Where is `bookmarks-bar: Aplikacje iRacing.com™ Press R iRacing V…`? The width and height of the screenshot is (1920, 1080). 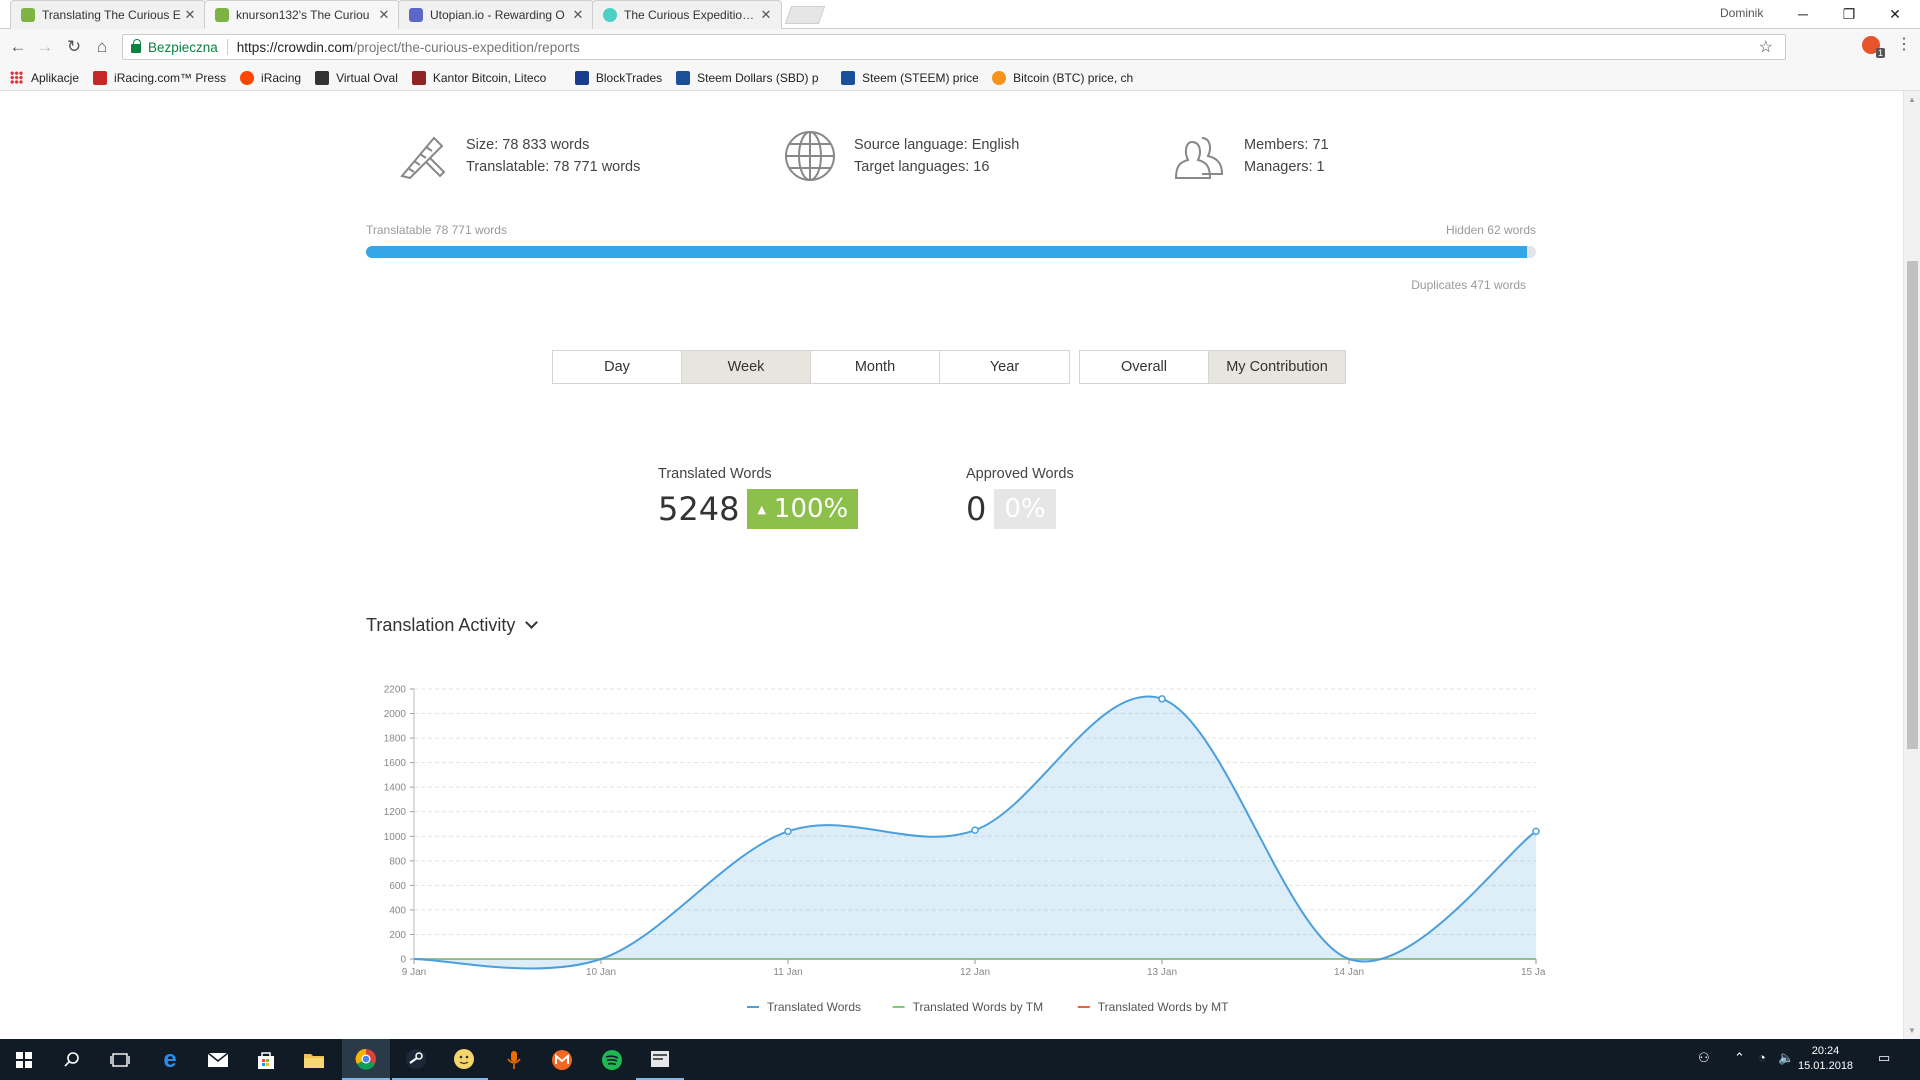 bookmarks-bar: Aplikacje iRacing.com™ Press R iRacing V… is located at coordinates (960, 78).